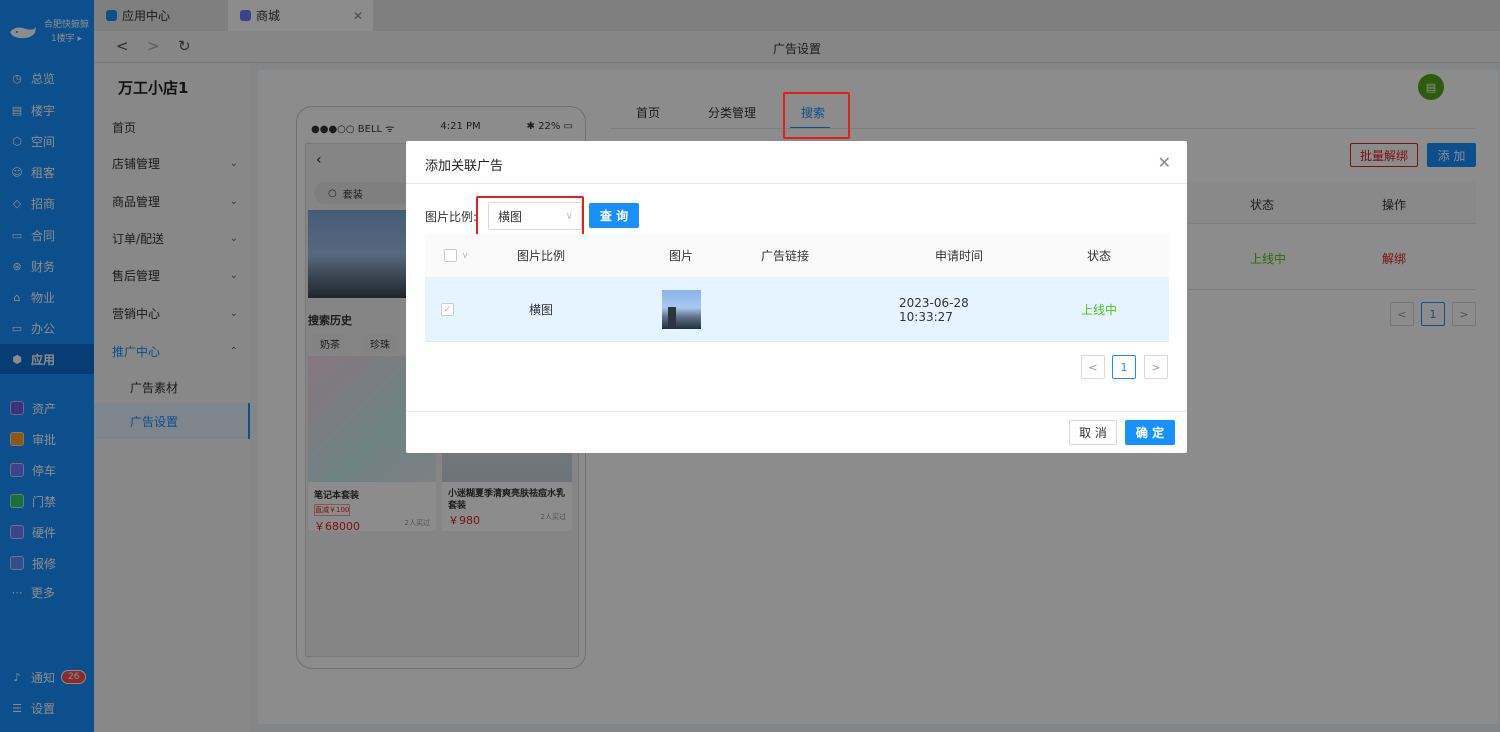  I want to click on cell-time: 2023-06-28 10:33:27, so click(934, 309).